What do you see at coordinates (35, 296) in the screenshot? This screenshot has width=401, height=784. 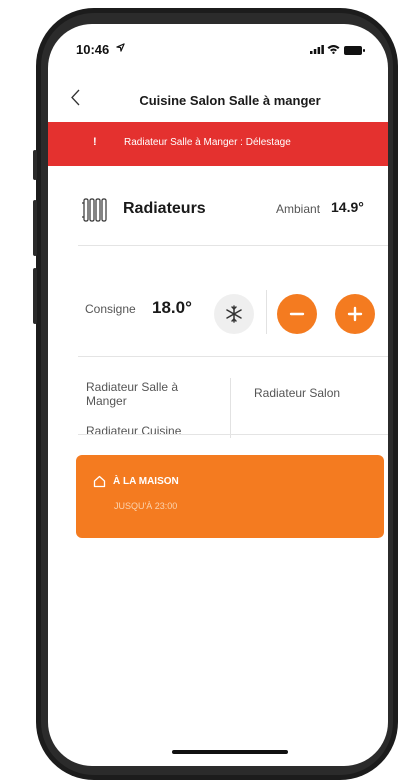 I see `phone-volume-down` at bounding box center [35, 296].